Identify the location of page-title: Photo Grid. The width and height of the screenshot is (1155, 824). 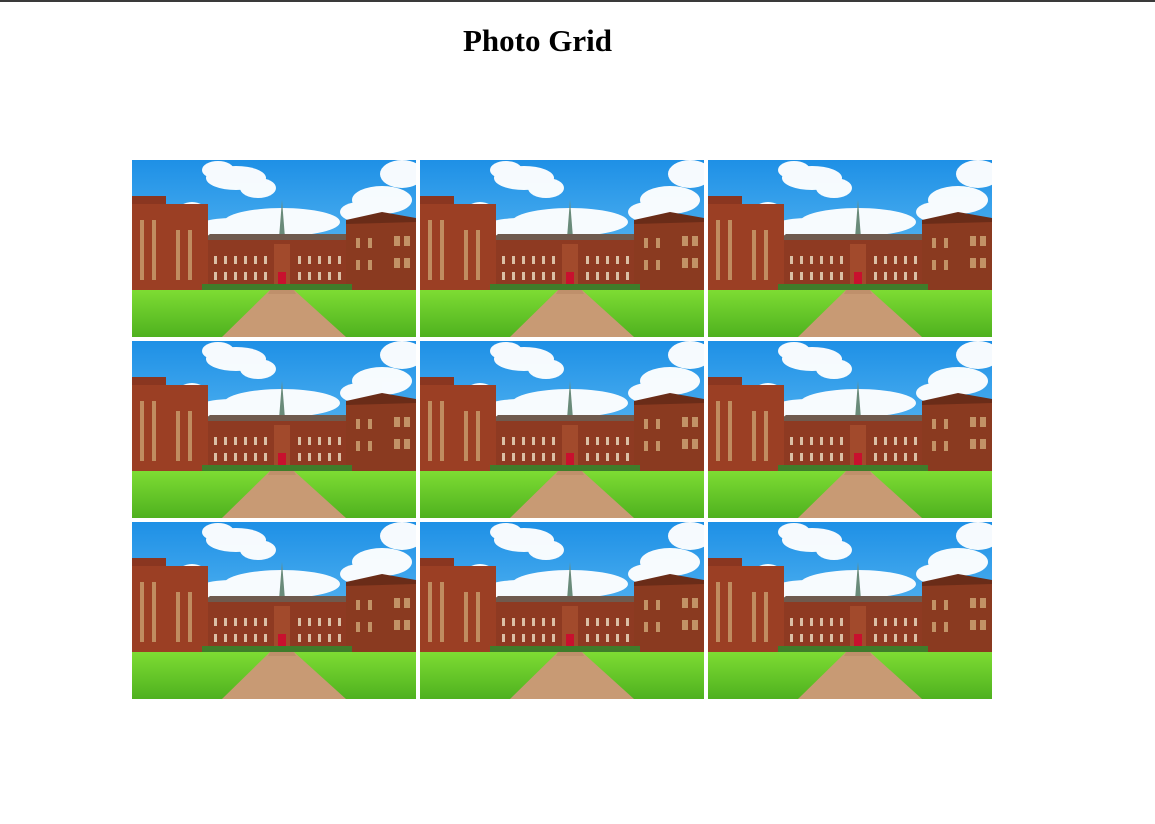
(537, 40).